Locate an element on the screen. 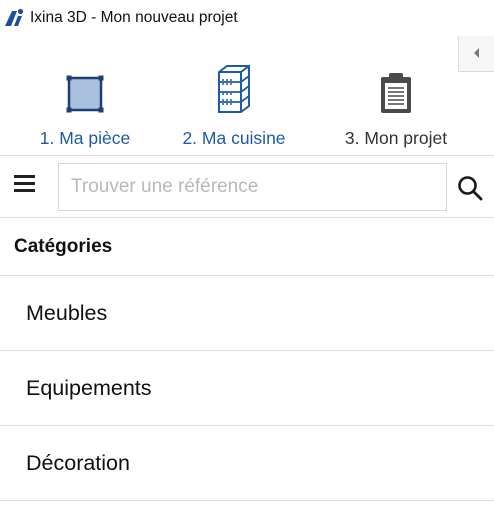 The width and height of the screenshot is (494, 518). collapse-panel-button is located at coordinates (476, 54).